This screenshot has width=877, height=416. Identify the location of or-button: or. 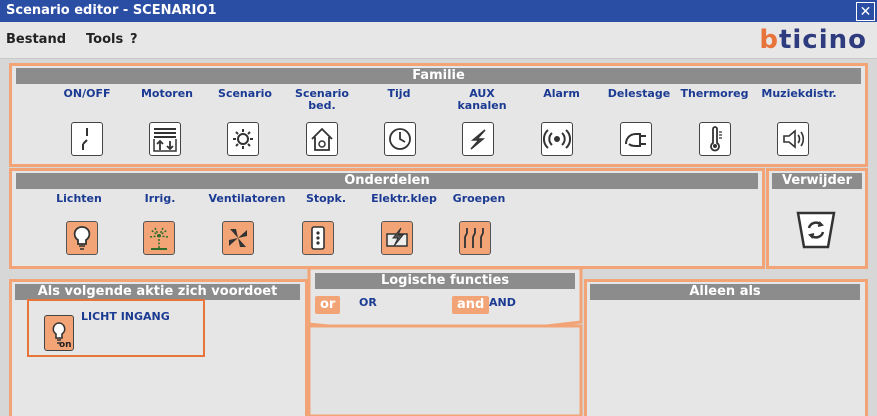
(328, 305).